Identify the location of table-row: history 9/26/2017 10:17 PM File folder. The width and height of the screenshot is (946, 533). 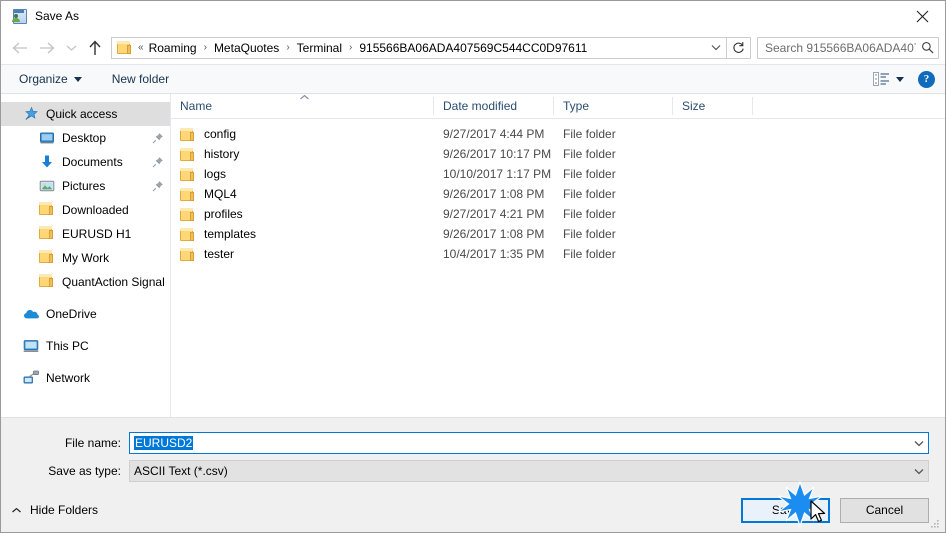
(558, 154).